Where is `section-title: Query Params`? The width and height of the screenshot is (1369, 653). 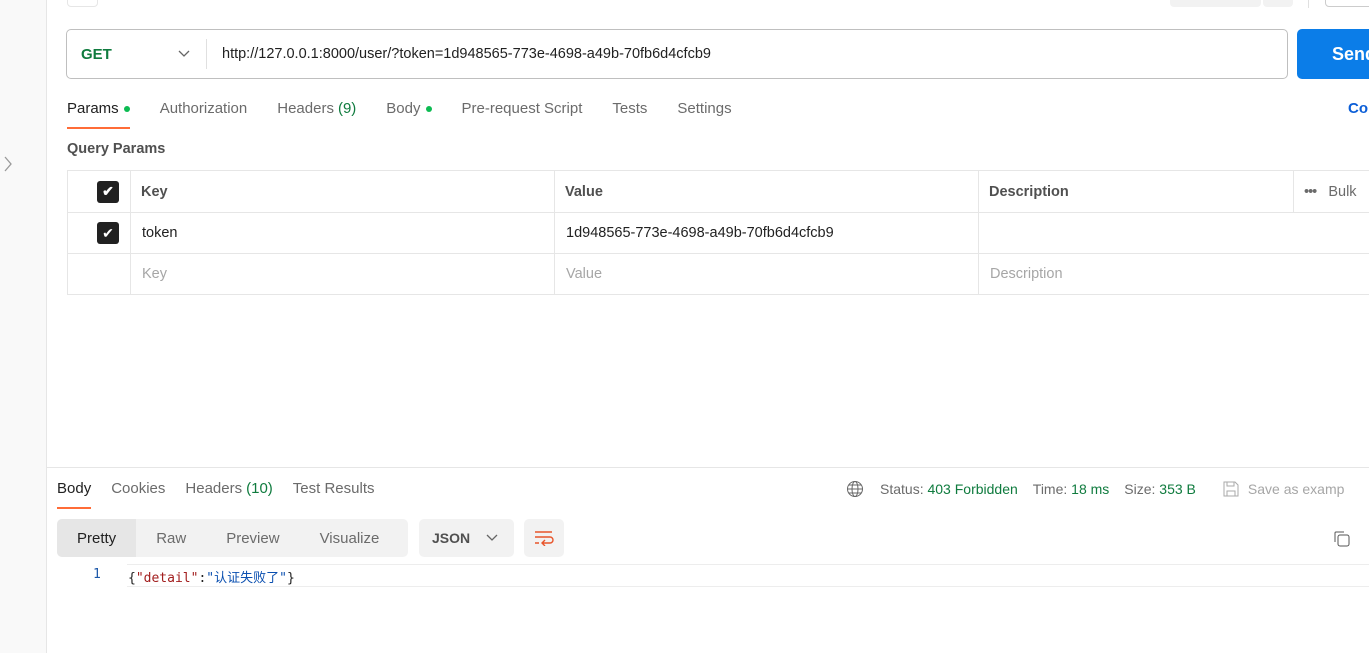
section-title: Query Params is located at coordinates (116, 149).